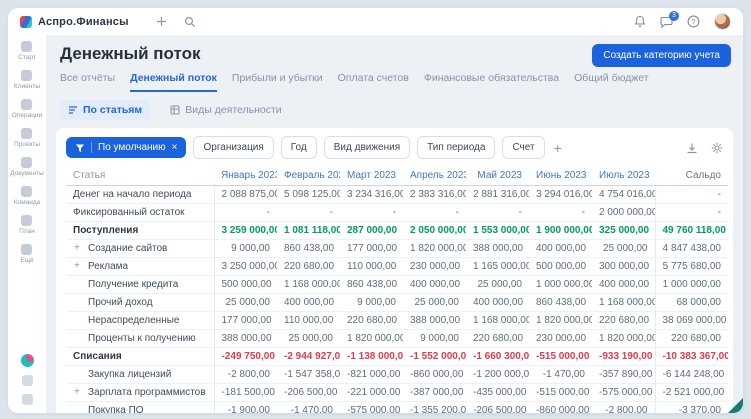  Describe the element at coordinates (558, 148) in the screenshot. I see `add-filter-button: +` at that location.